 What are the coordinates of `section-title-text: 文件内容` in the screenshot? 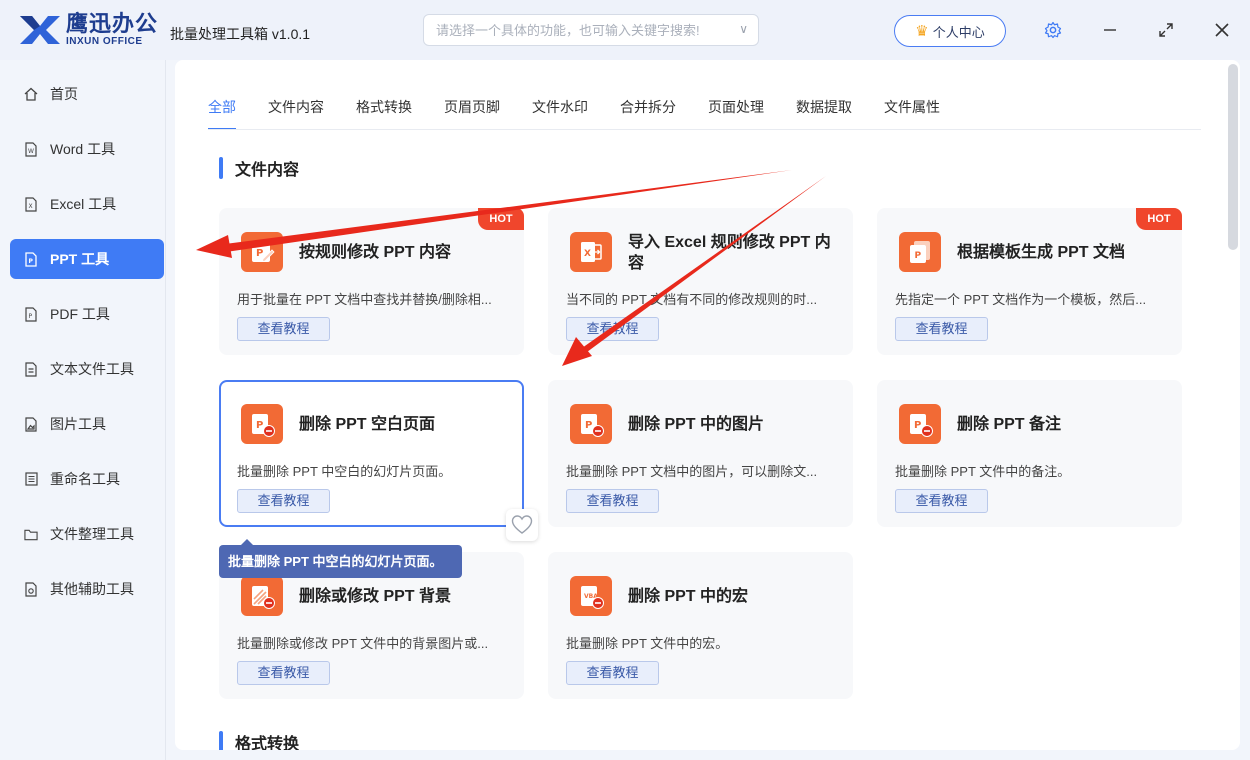 It's located at (267, 170).